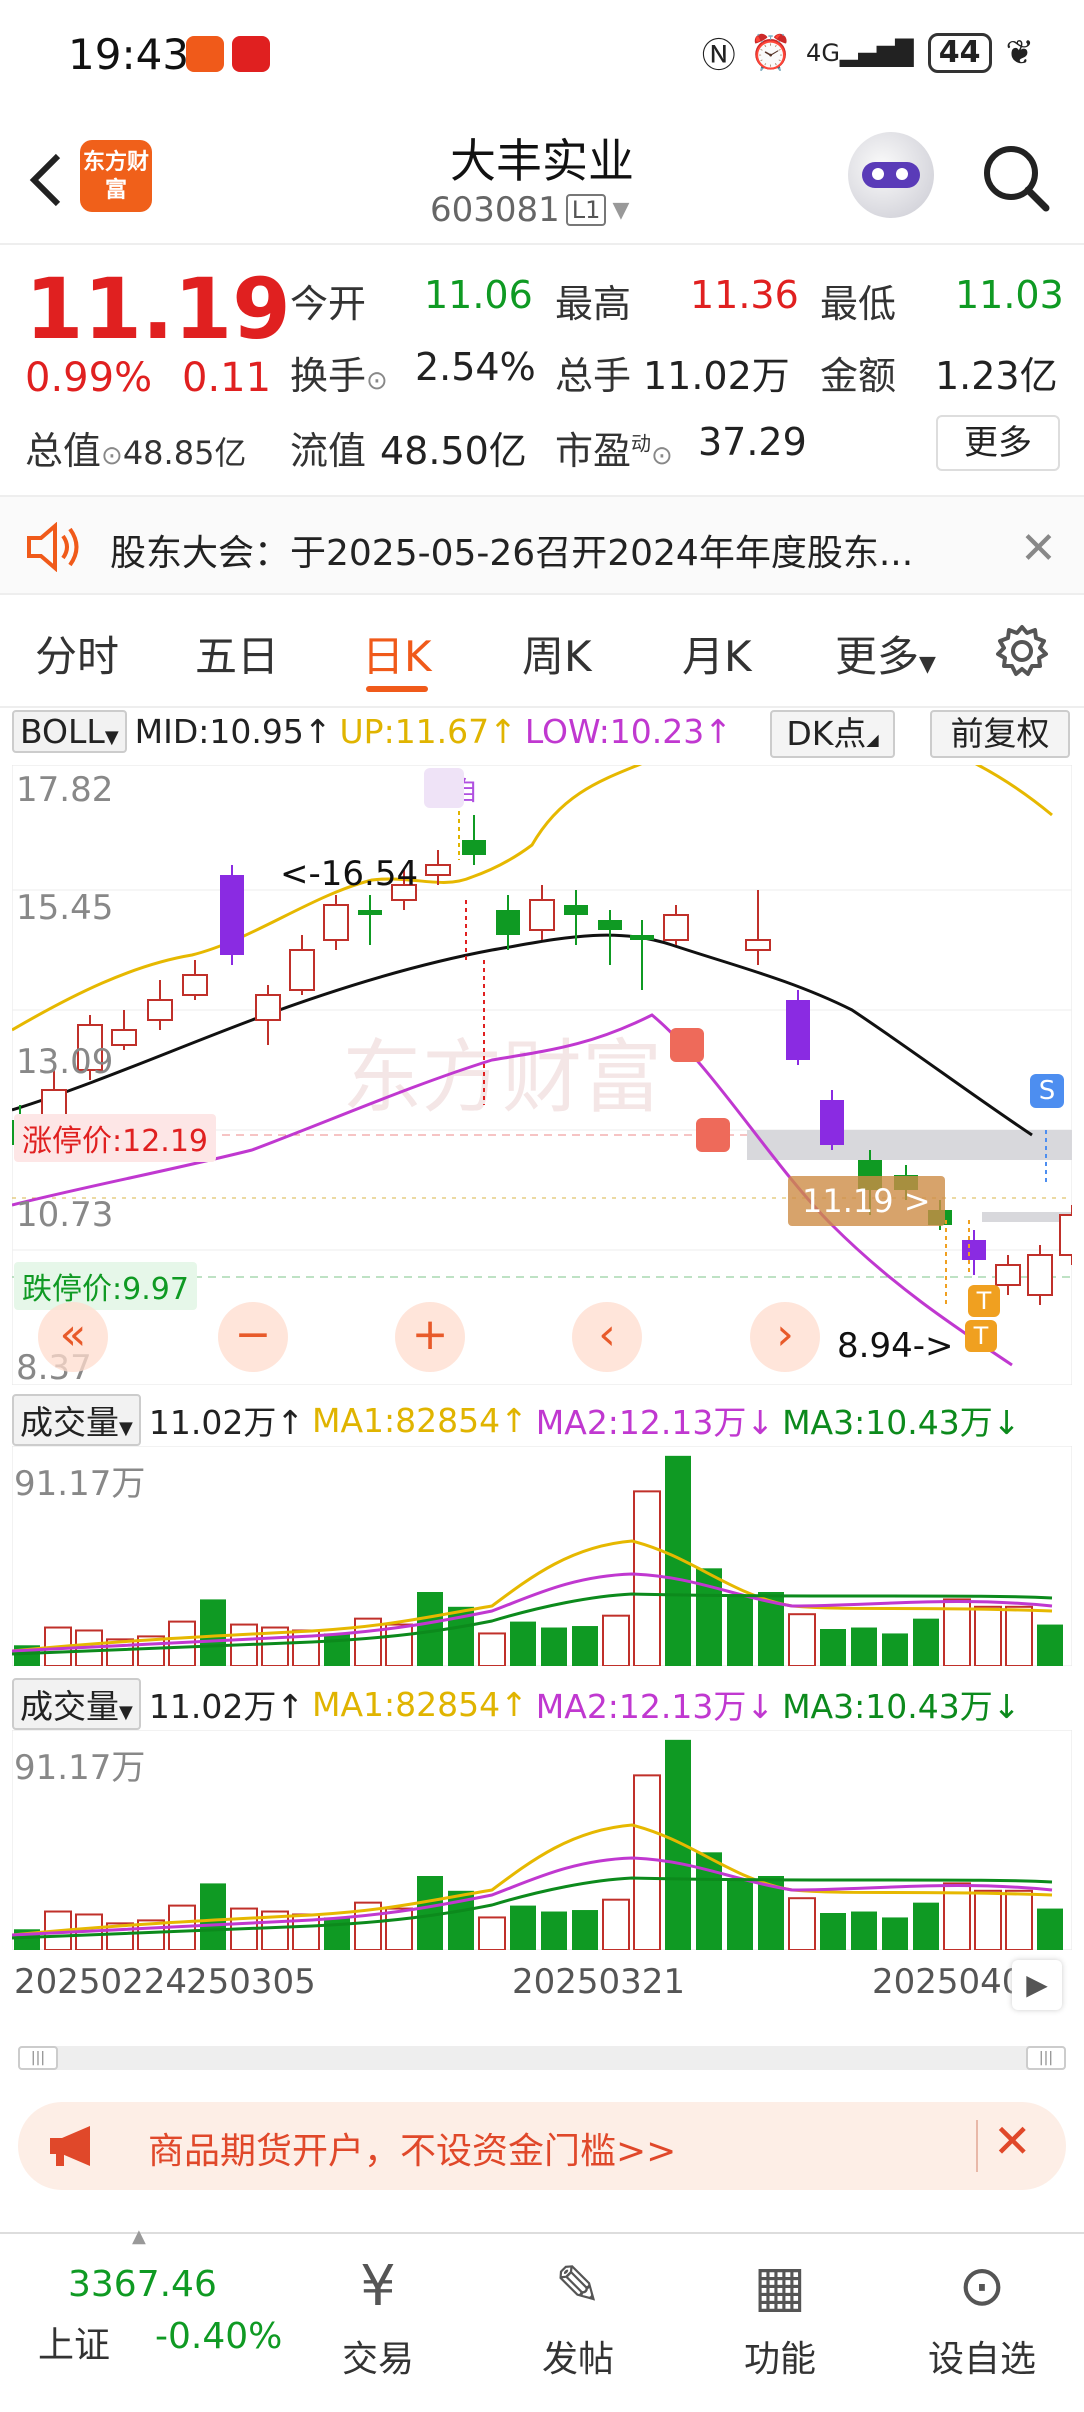 The height and width of the screenshot is (2412, 1084). I want to click on nfc-icon: Ⓝ, so click(718, 56).